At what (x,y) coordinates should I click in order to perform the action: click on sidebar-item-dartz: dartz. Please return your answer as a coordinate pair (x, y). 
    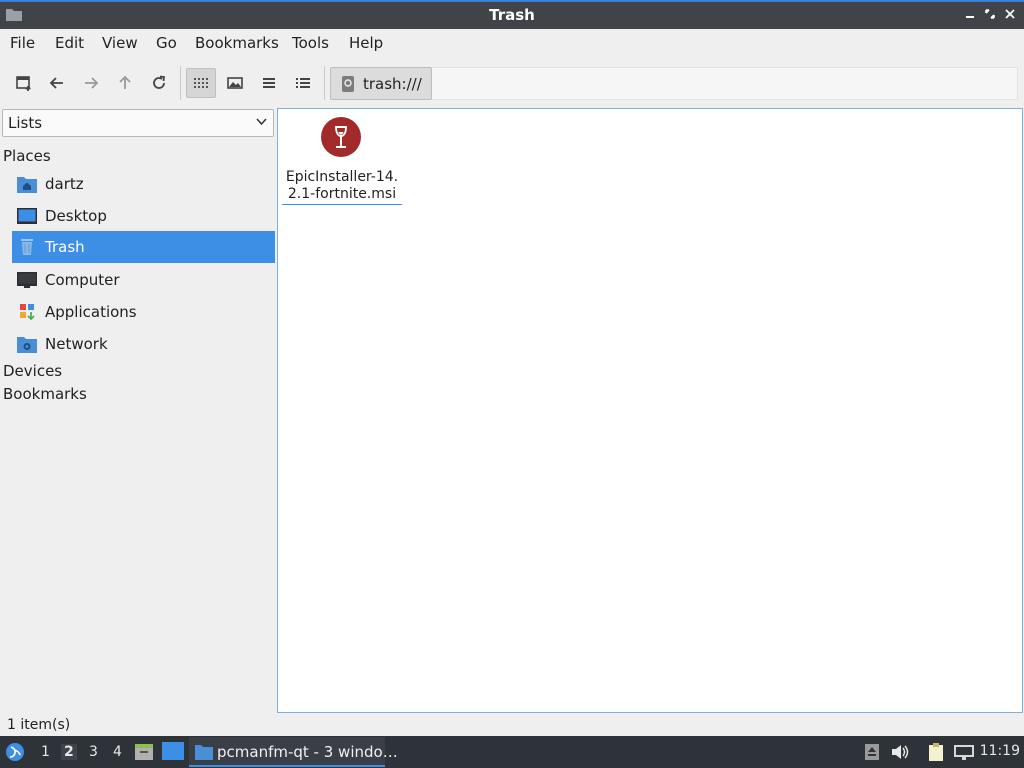
    Looking at the image, I should click on (143, 184).